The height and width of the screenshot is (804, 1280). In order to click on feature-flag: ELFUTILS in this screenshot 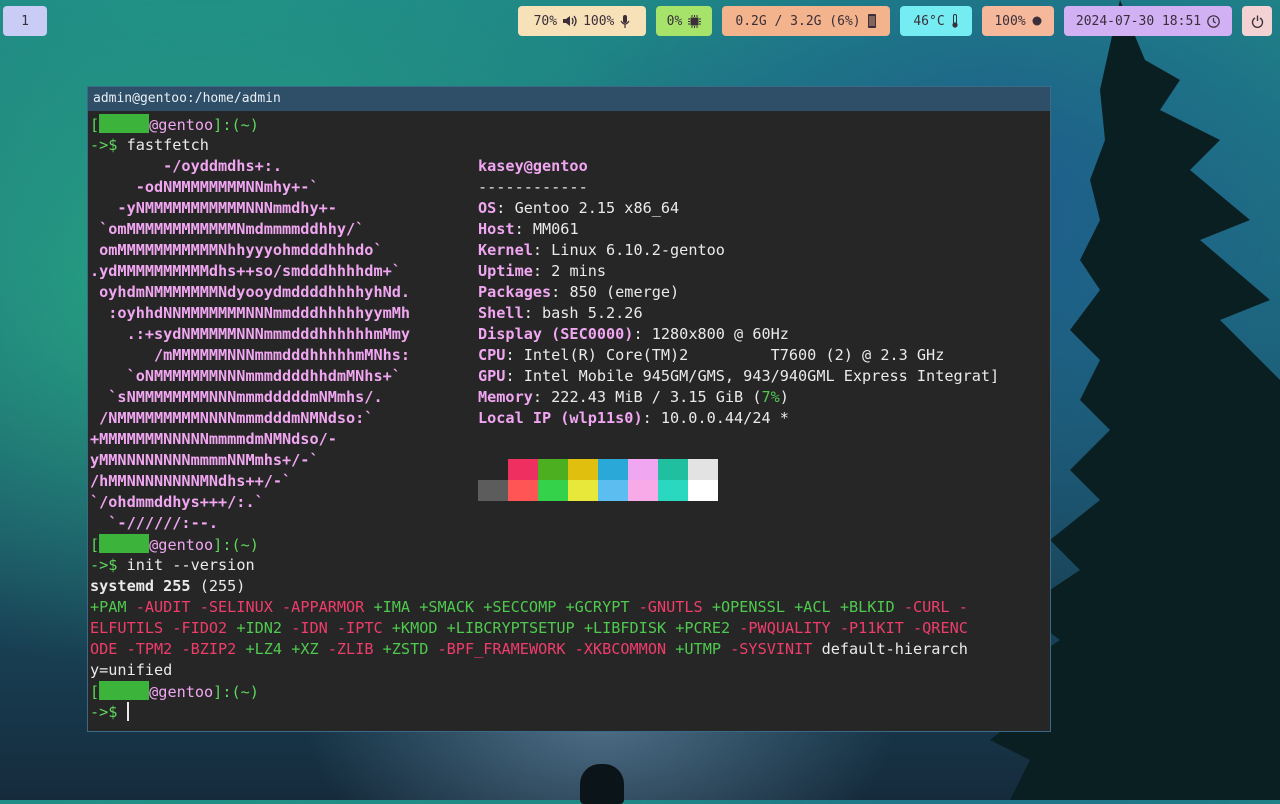, I will do `click(131, 628)`.